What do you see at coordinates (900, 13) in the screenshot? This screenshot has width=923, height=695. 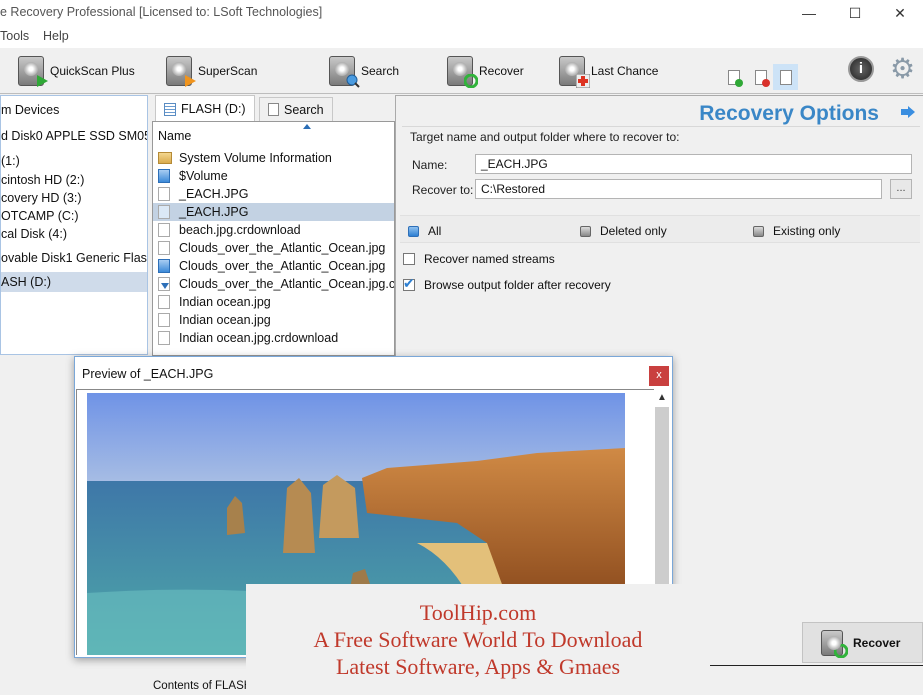 I see `close-button: ✕` at bounding box center [900, 13].